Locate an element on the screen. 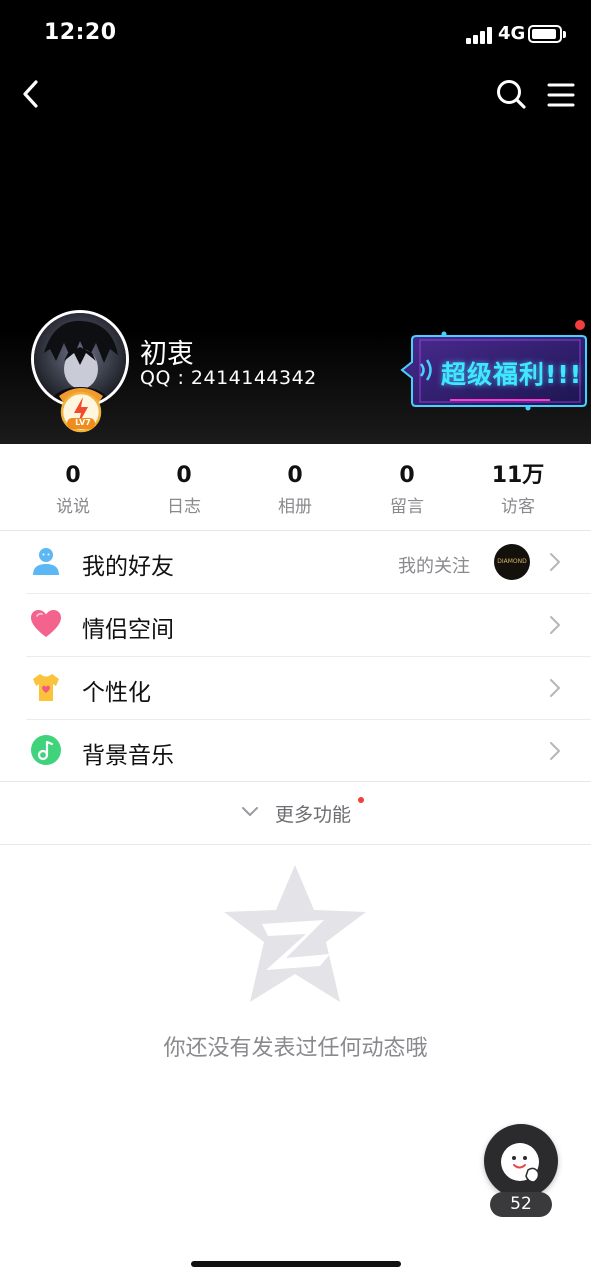 The height and width of the screenshot is (1280, 591). search-icon is located at coordinates (511, 94).